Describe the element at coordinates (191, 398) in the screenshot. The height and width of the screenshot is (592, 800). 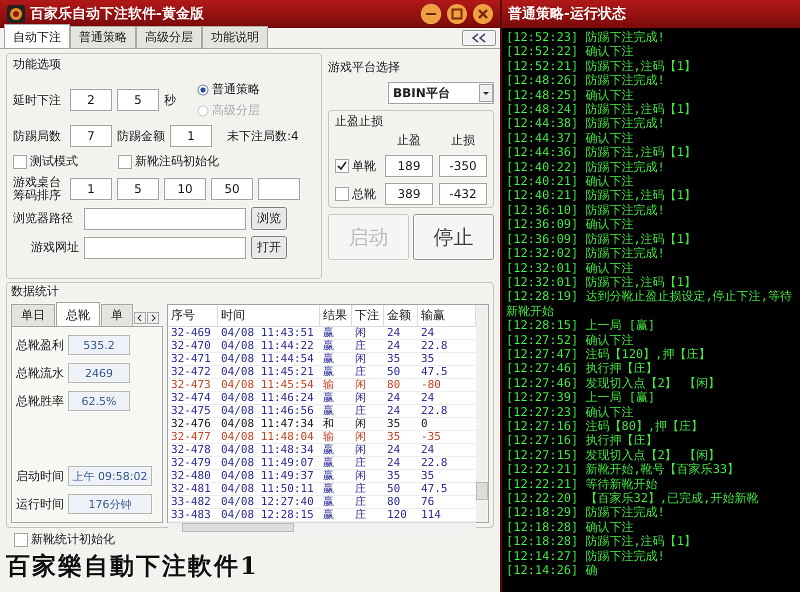
I see `table-cell-text: 32-474` at that location.